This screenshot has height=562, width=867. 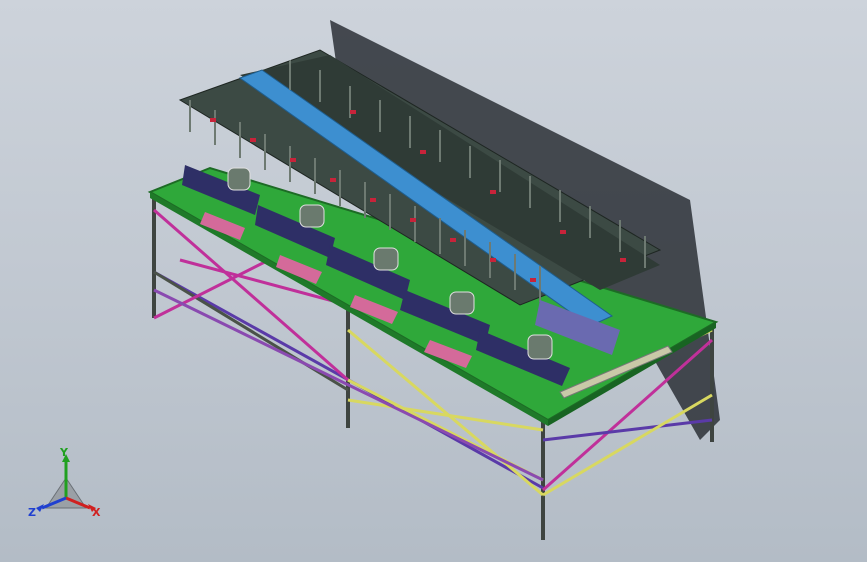 I want to click on z-axis-label: Z, so click(x=32, y=512).